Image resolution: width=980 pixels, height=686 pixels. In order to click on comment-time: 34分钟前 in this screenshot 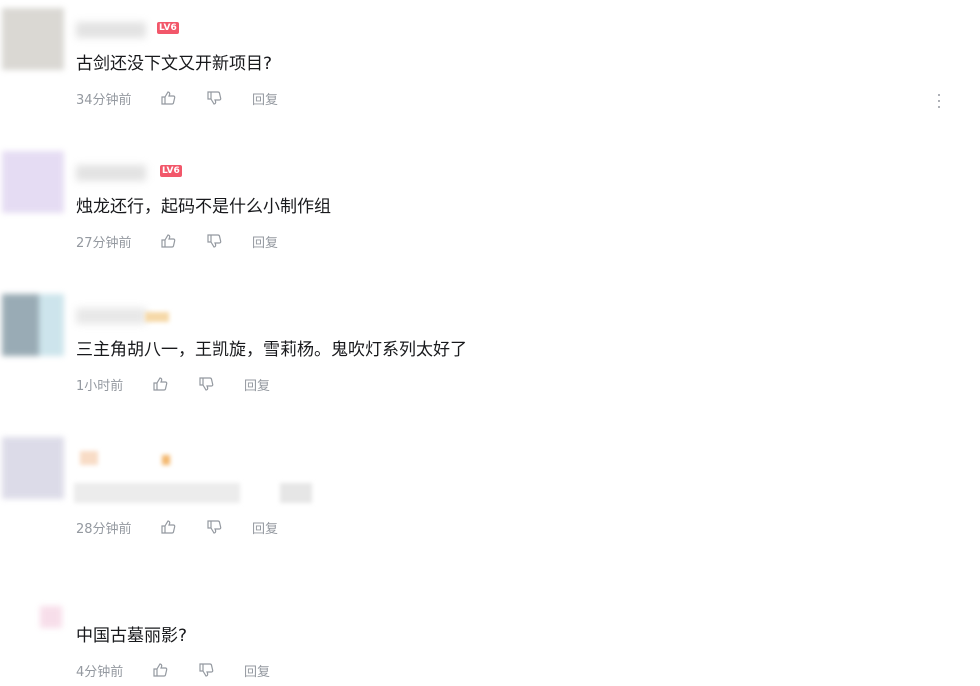, I will do `click(104, 100)`.